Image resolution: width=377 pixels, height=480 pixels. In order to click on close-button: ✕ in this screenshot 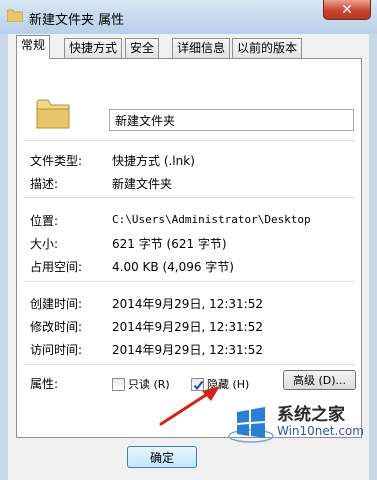, I will do `click(347, 10)`.